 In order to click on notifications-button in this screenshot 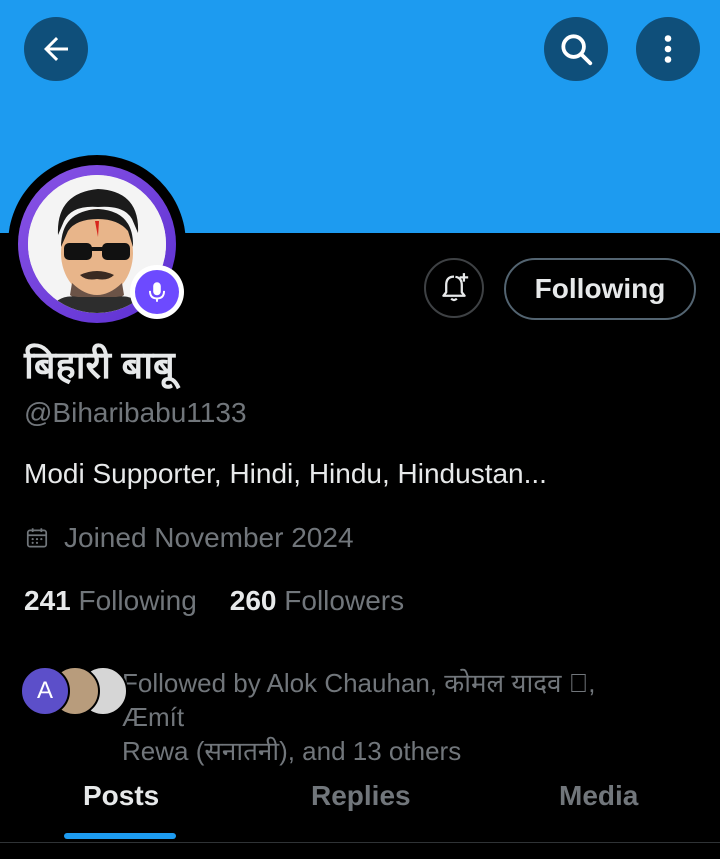, I will do `click(454, 288)`.